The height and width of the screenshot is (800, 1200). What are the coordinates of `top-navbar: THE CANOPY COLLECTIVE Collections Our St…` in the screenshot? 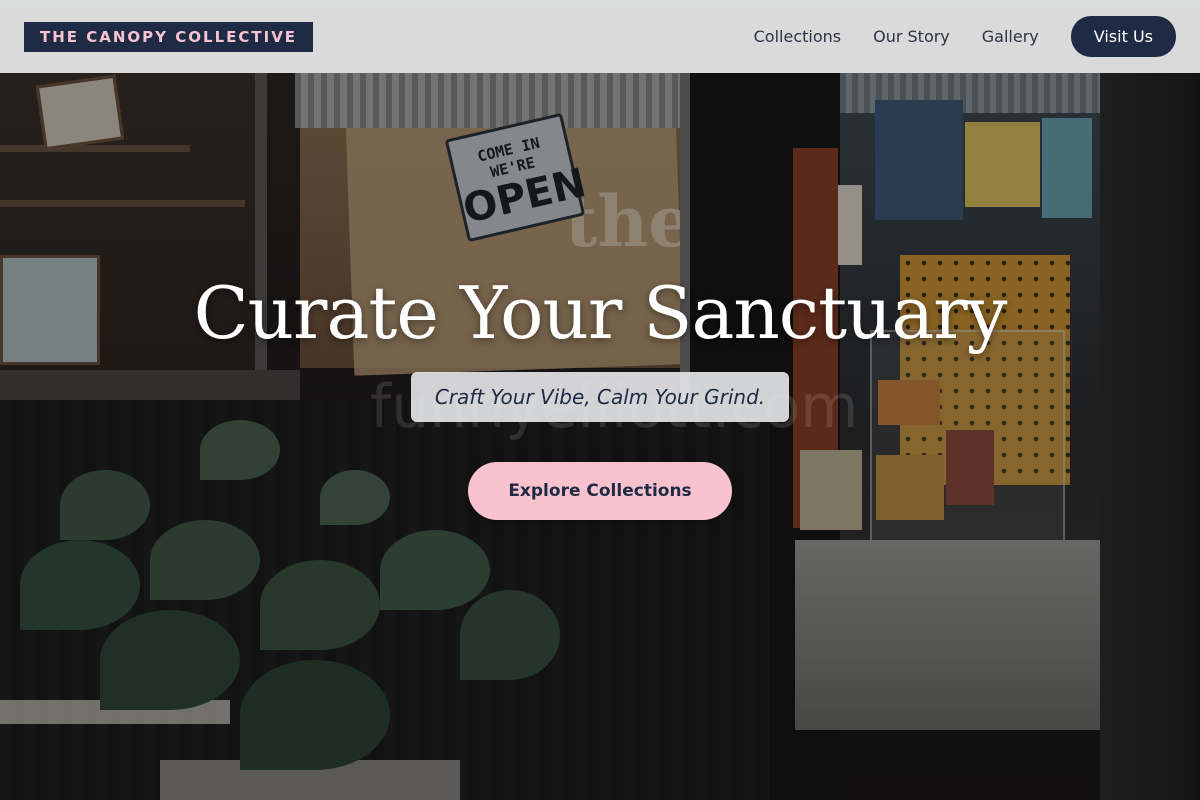 It's located at (600, 36).